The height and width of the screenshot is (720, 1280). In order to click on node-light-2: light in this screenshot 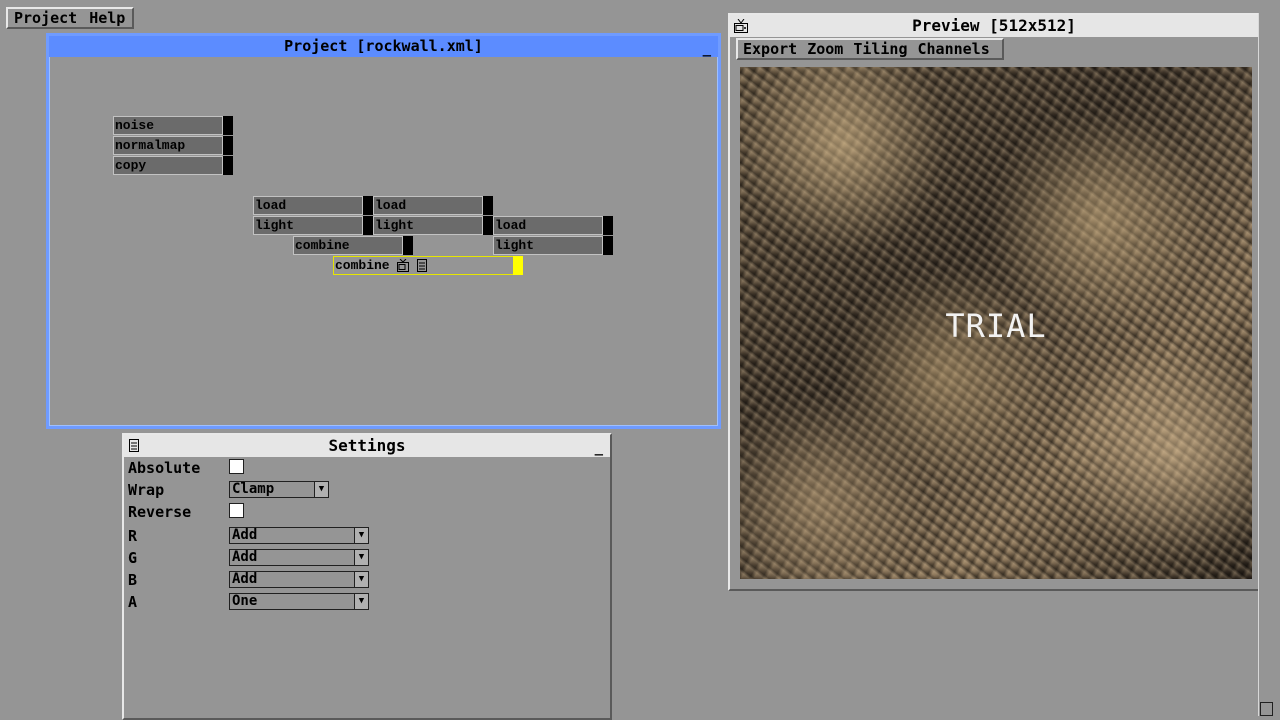, I will do `click(433, 225)`.